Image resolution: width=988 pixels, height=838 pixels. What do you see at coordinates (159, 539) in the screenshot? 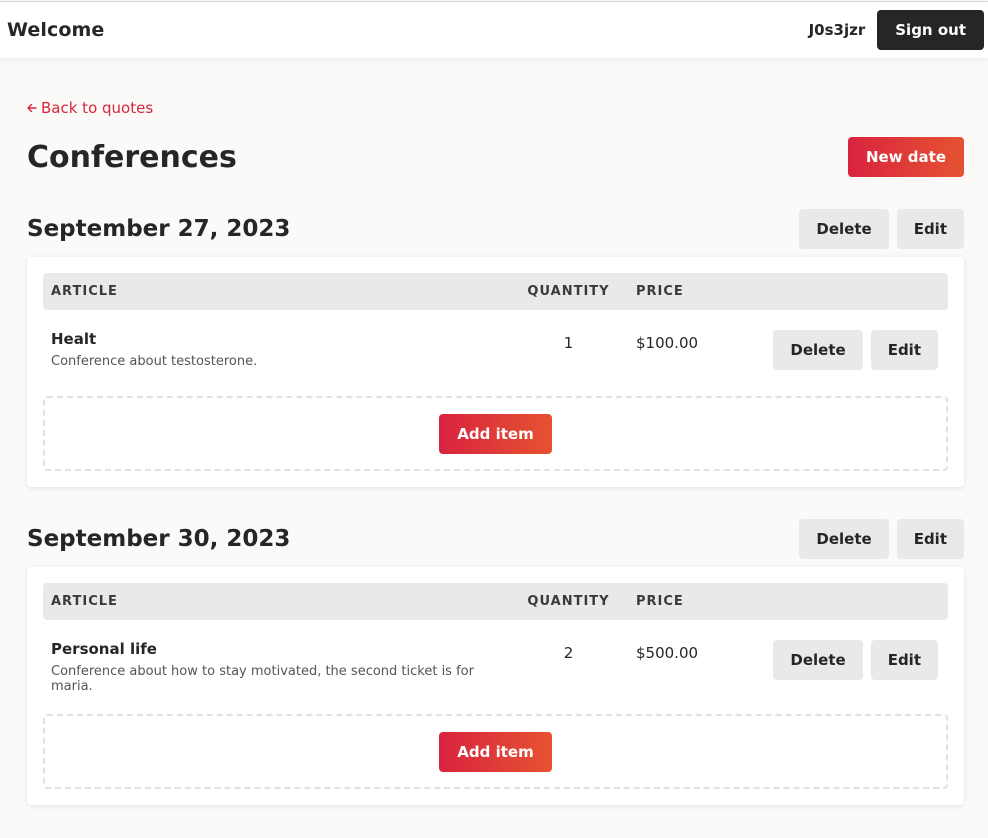
I see `date-title: September 30, 2023` at bounding box center [159, 539].